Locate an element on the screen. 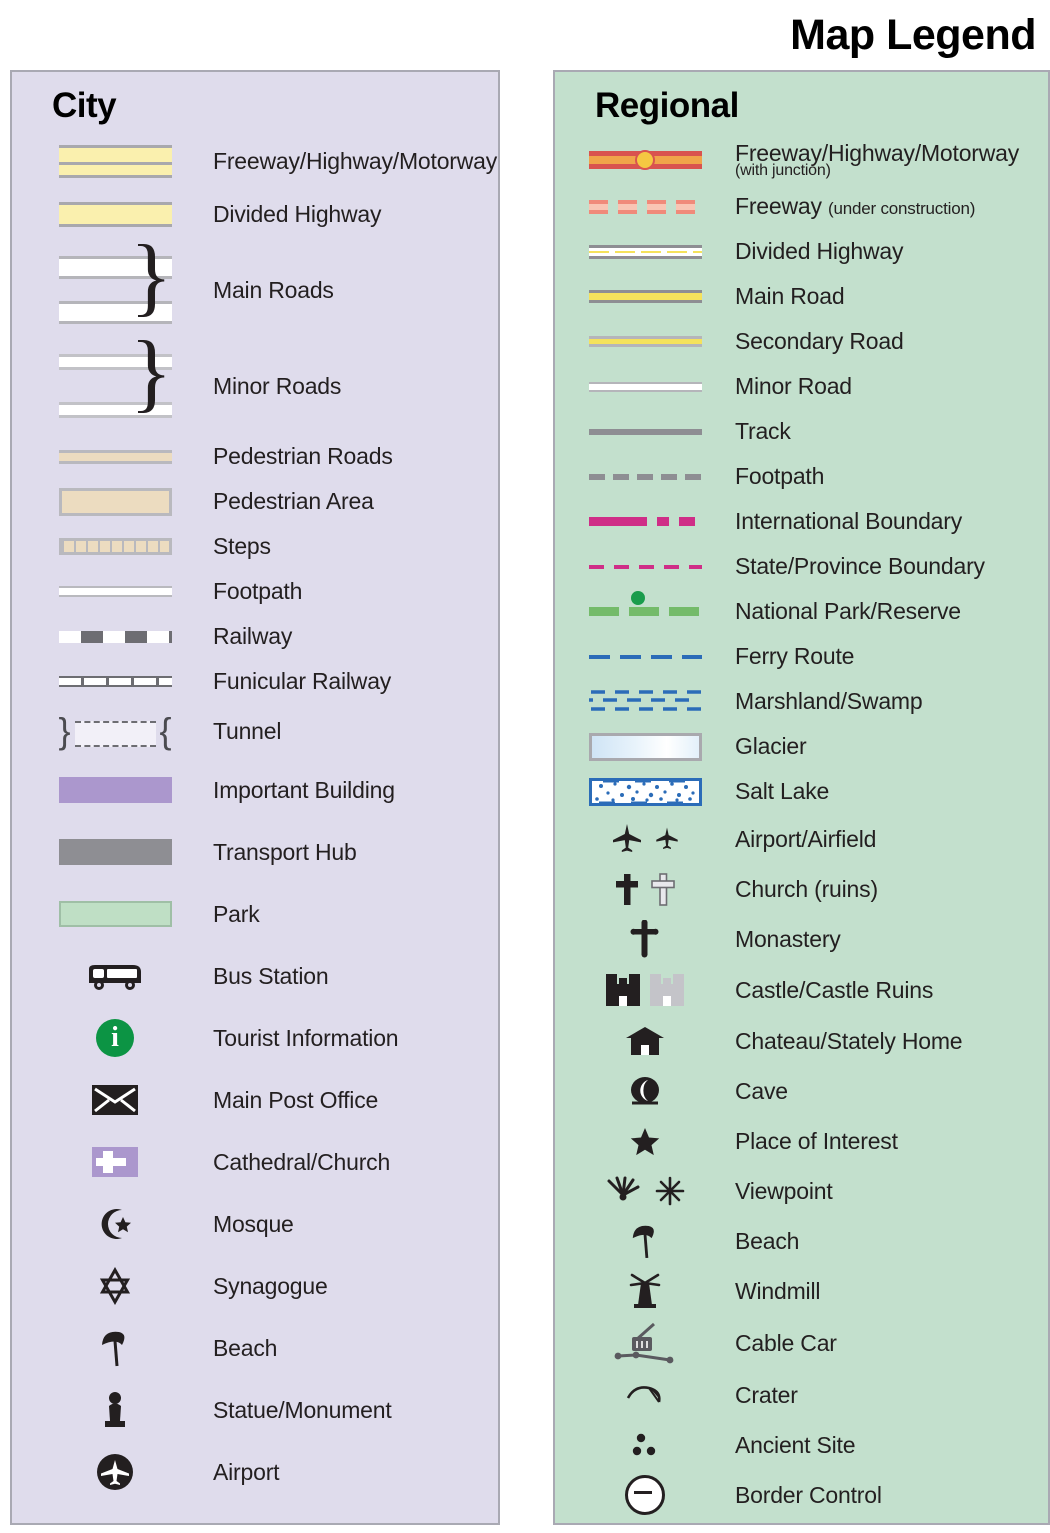 The height and width of the screenshot is (1533, 1050). legend-row: Chateau/Stately Home is located at coordinates (801, 1041).